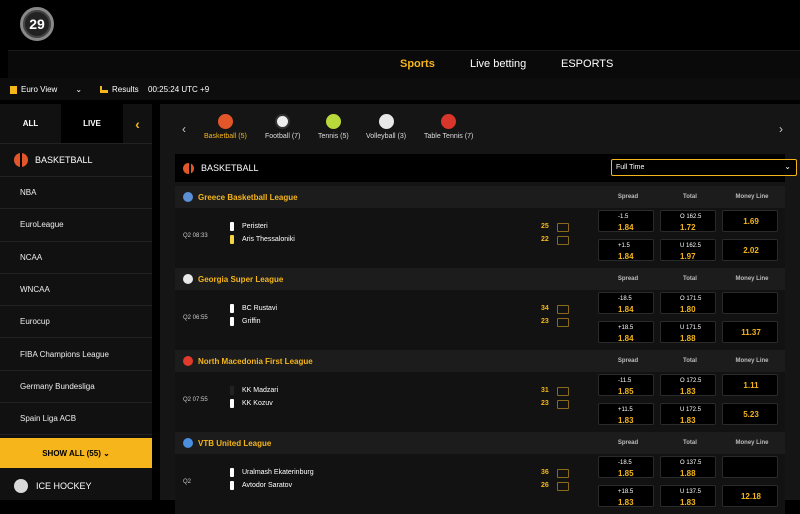 This screenshot has width=800, height=514. Describe the element at coordinates (545, 308) in the screenshot. I see `team-score: 34` at that location.